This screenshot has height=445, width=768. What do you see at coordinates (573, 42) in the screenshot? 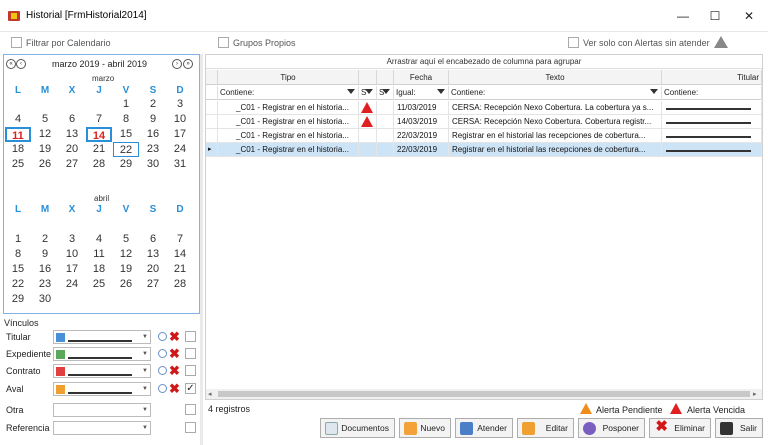
I see `alerts-only-checkbox` at bounding box center [573, 42].